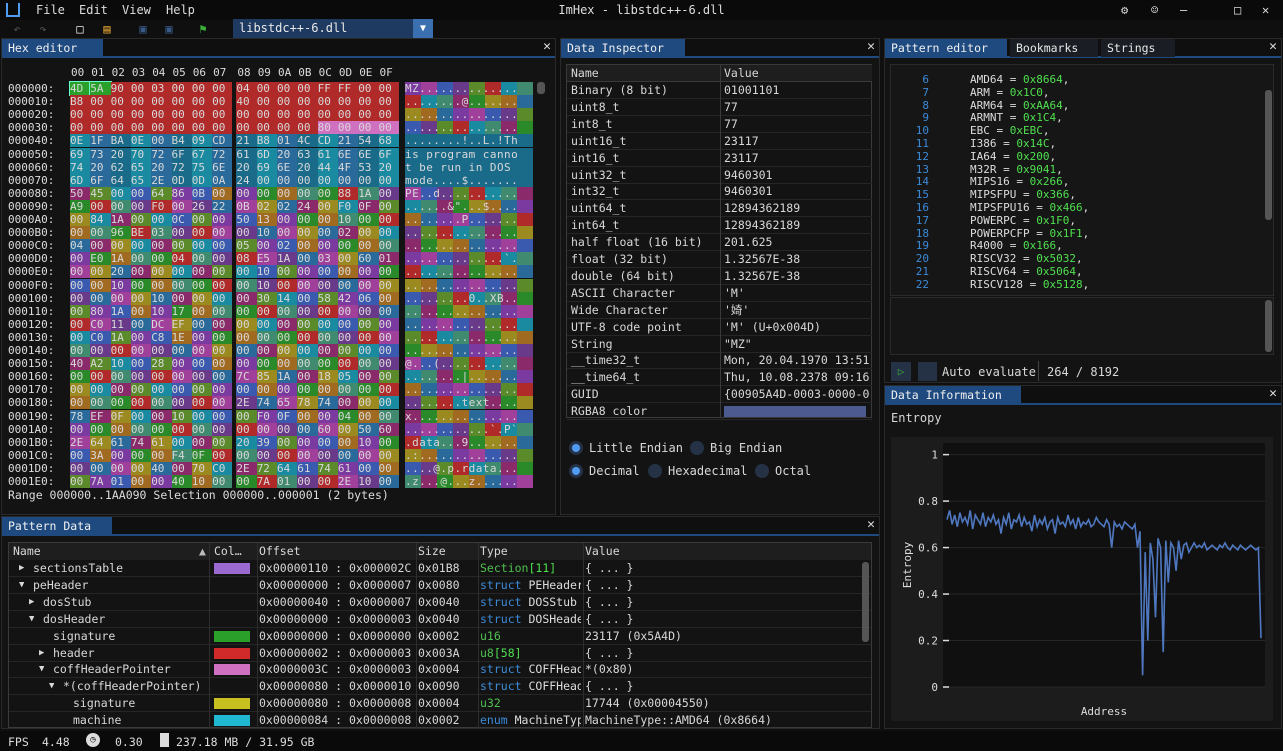 The width and height of the screenshot is (1283, 751). Describe the element at coordinates (121, 337) in the screenshot. I see `hex-byte: 1A` at that location.